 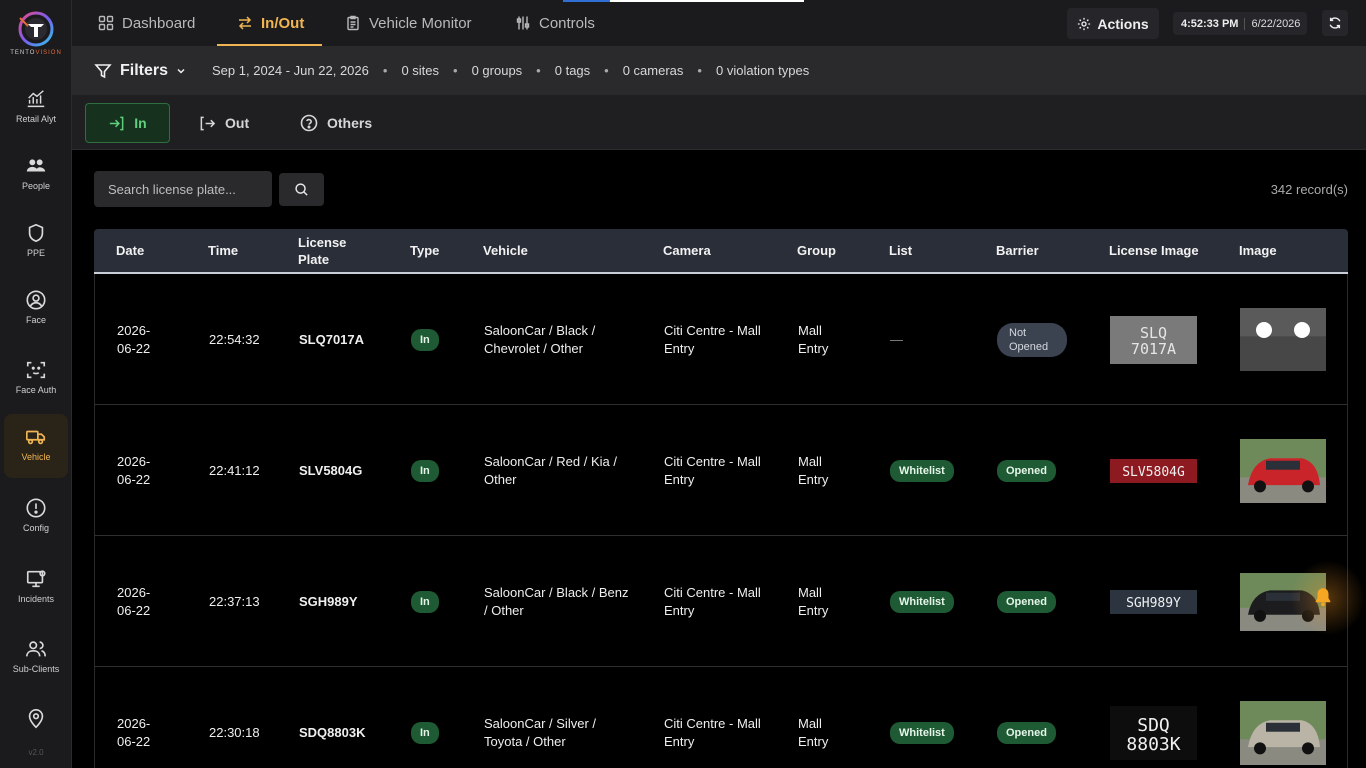 I want to click on column-header-license-image: License Image, so click(x=1154, y=250).